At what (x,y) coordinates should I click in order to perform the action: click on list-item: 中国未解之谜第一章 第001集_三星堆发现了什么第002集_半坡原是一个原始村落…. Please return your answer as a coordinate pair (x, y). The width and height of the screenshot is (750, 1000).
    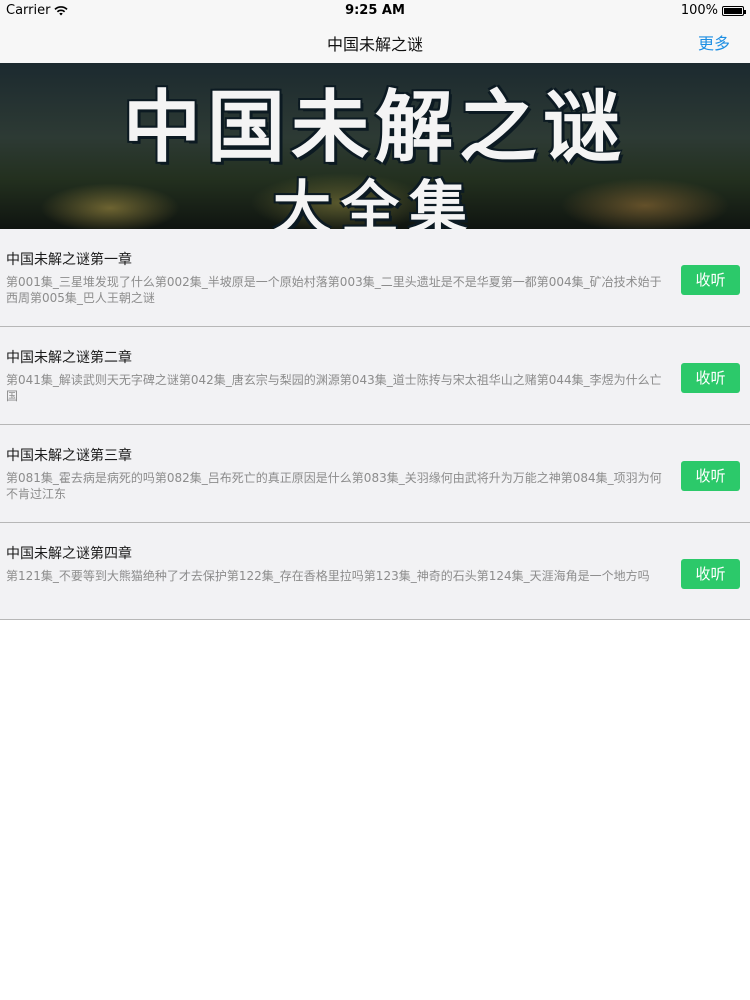
    Looking at the image, I should click on (375, 278).